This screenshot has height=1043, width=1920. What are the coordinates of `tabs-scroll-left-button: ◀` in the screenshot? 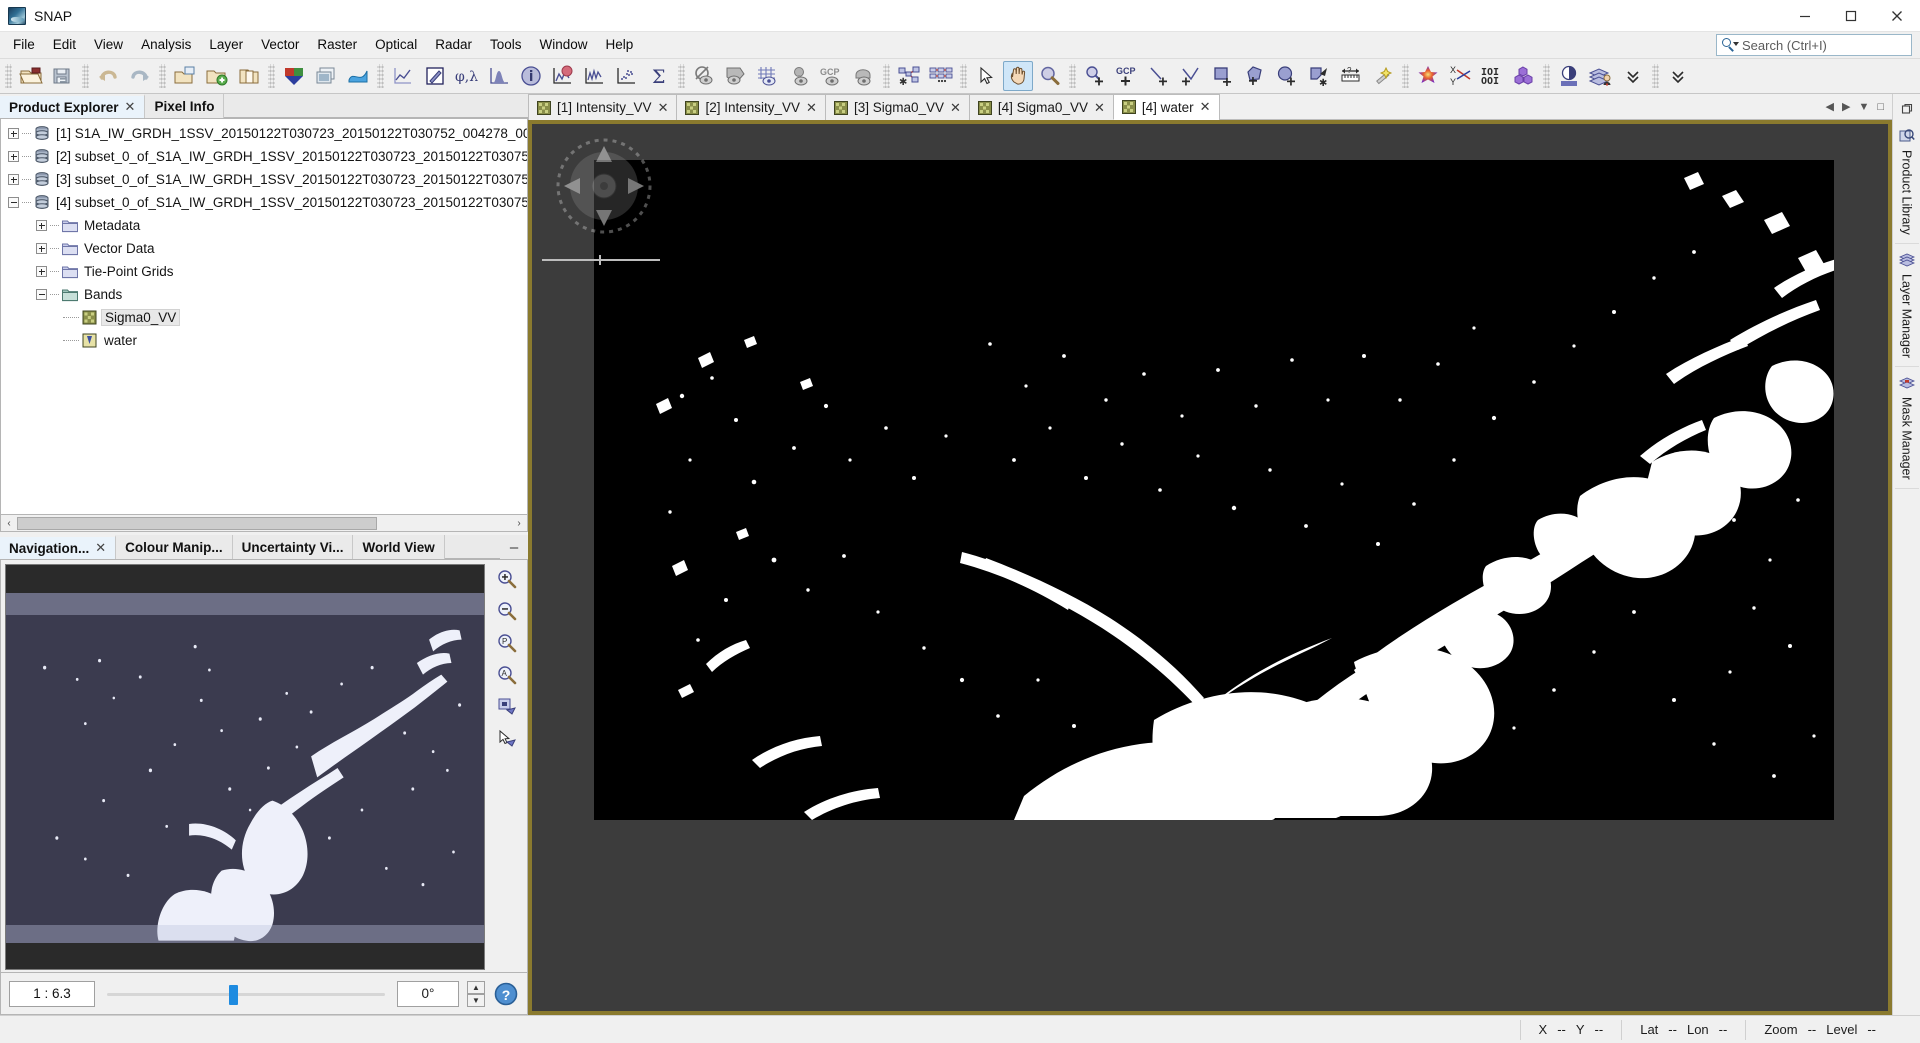 It's located at (1830, 106).